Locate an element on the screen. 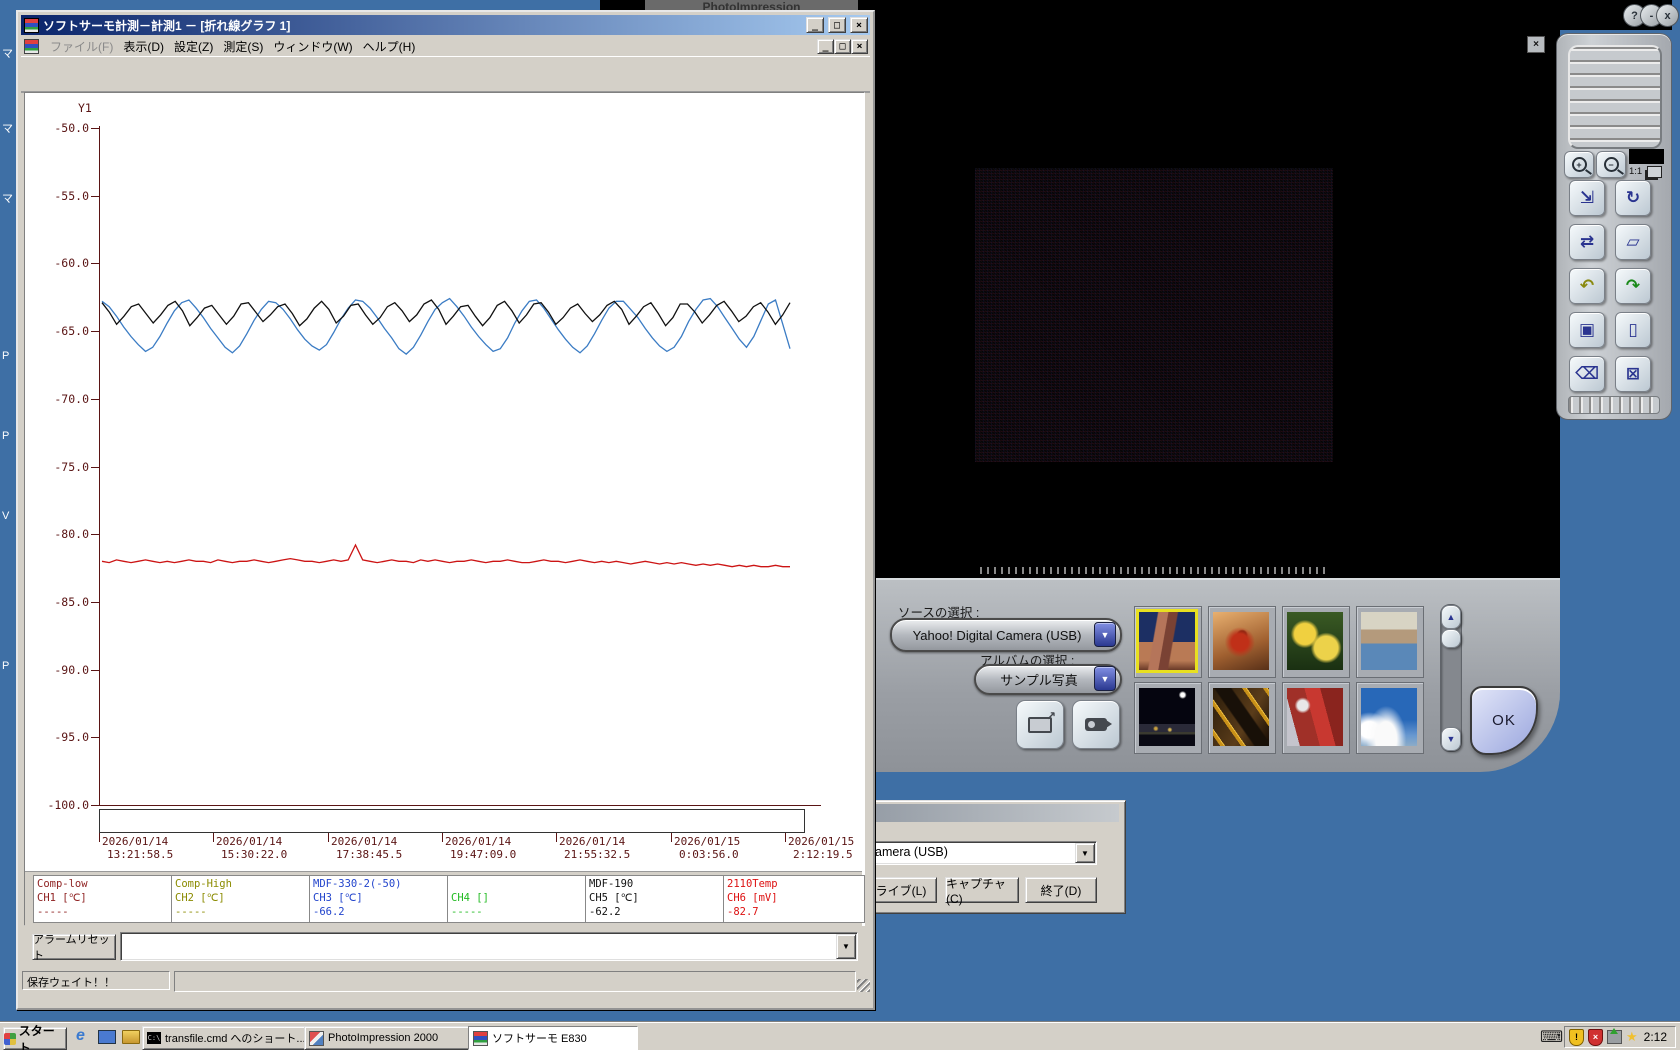 The image size is (1680, 1050). usb-device-icon is located at coordinates (1614, 1036).